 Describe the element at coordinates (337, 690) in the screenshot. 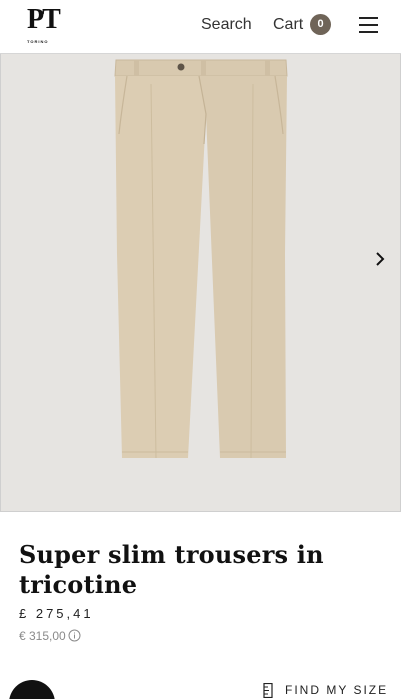

I see `find-my-size-label: FIND MY SIZE` at that location.